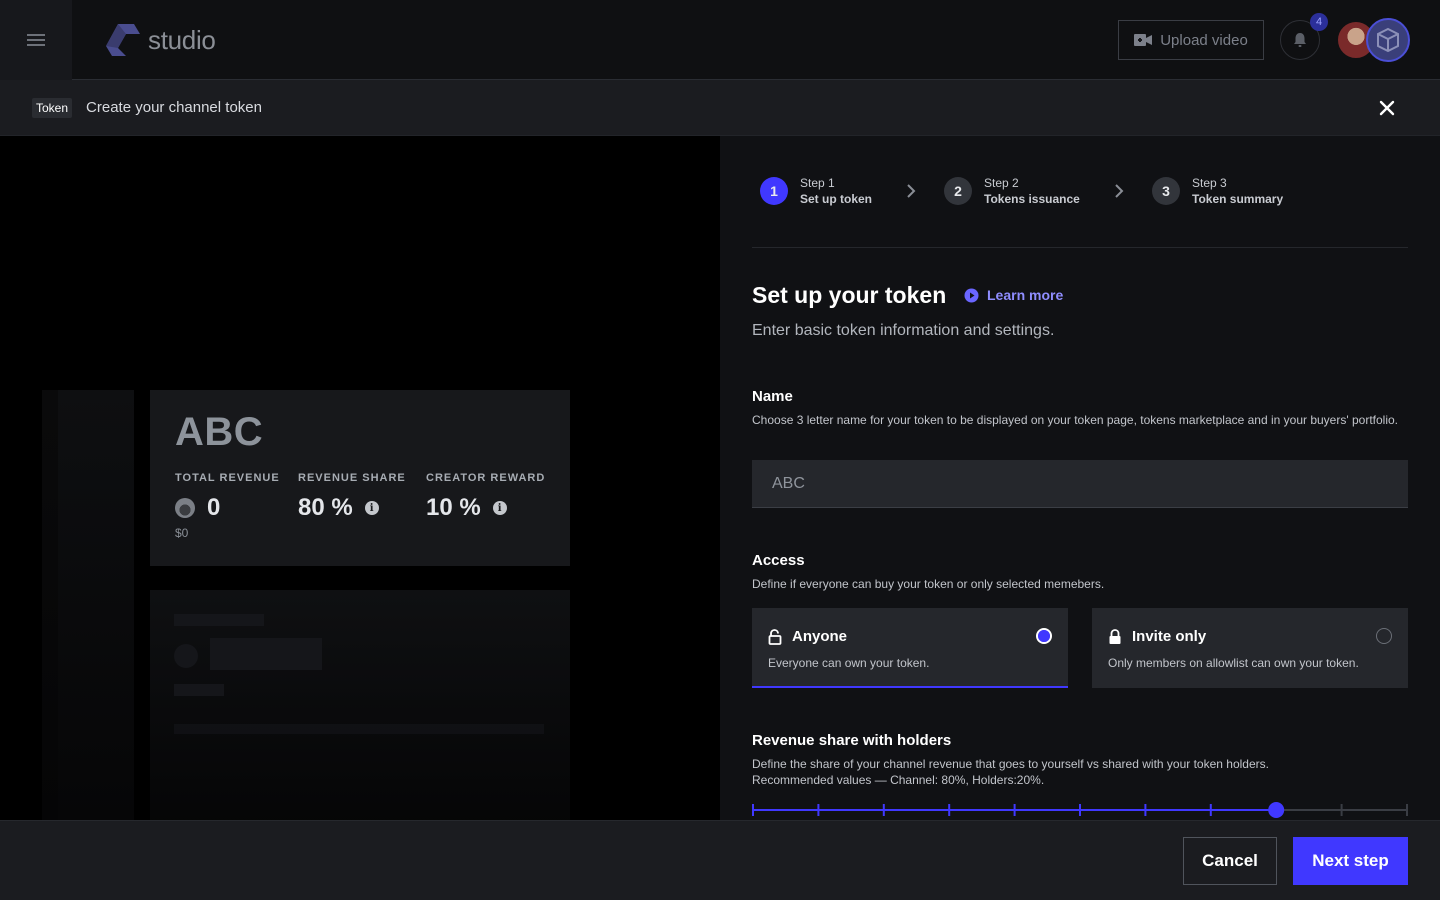 The width and height of the screenshot is (1440, 900). Describe the element at coordinates (1387, 108) in the screenshot. I see `close-icon` at that location.